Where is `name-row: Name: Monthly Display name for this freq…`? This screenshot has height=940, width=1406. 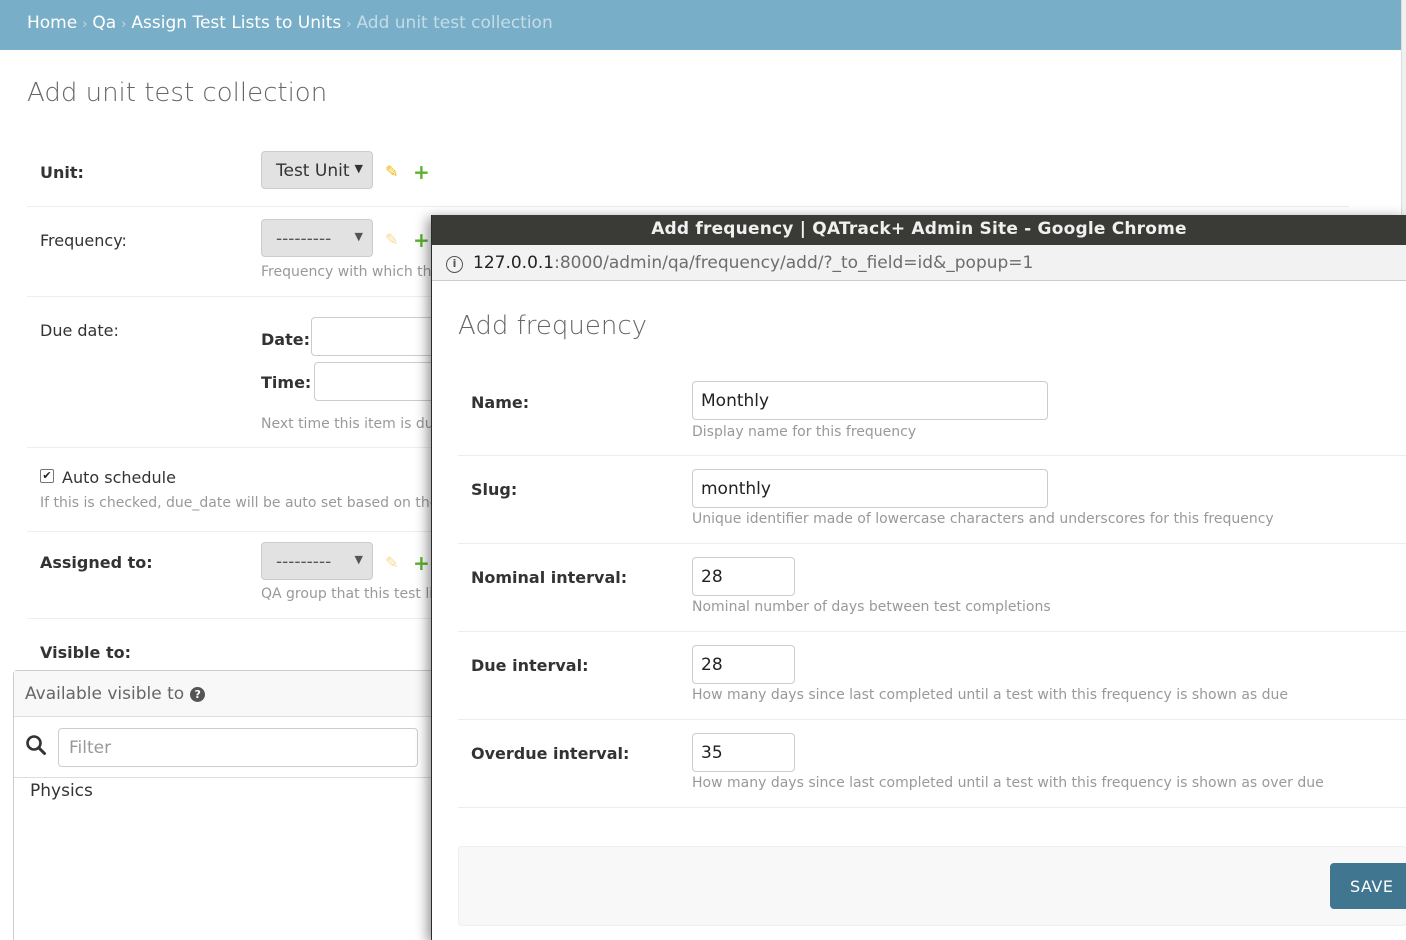
name-row: Name: Monthly Display name for this freq… is located at coordinates (932, 412).